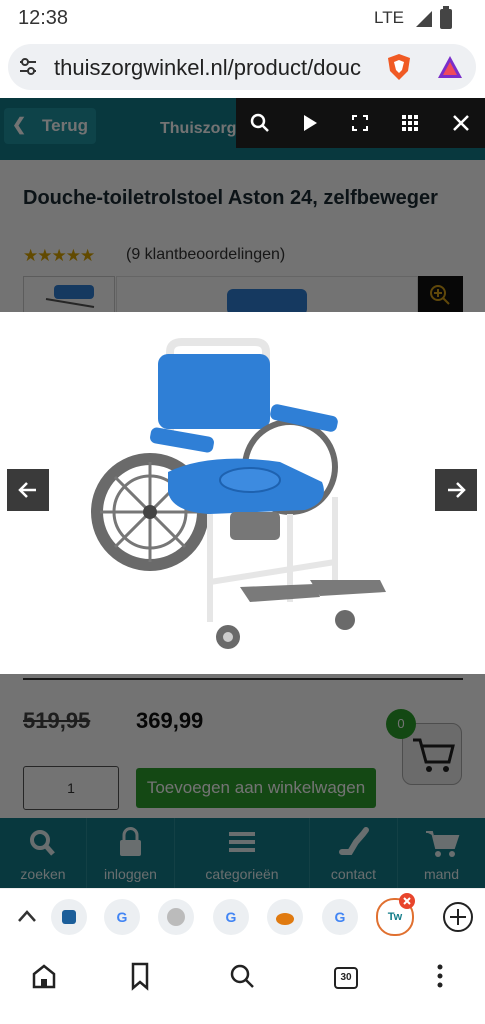 The width and height of the screenshot is (485, 1024). Describe the element at coordinates (458, 917) in the screenshot. I see `new-tab-icon` at that location.